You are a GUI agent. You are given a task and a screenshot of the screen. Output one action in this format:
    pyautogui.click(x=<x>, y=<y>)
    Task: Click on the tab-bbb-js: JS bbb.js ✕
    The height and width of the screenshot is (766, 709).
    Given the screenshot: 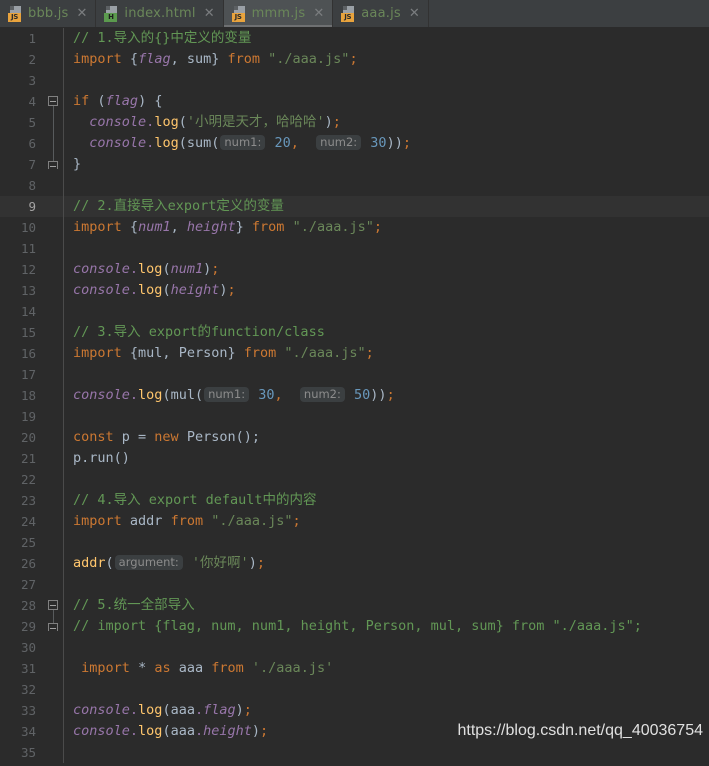 What is the action you would take?
    pyautogui.click(x=48, y=13)
    